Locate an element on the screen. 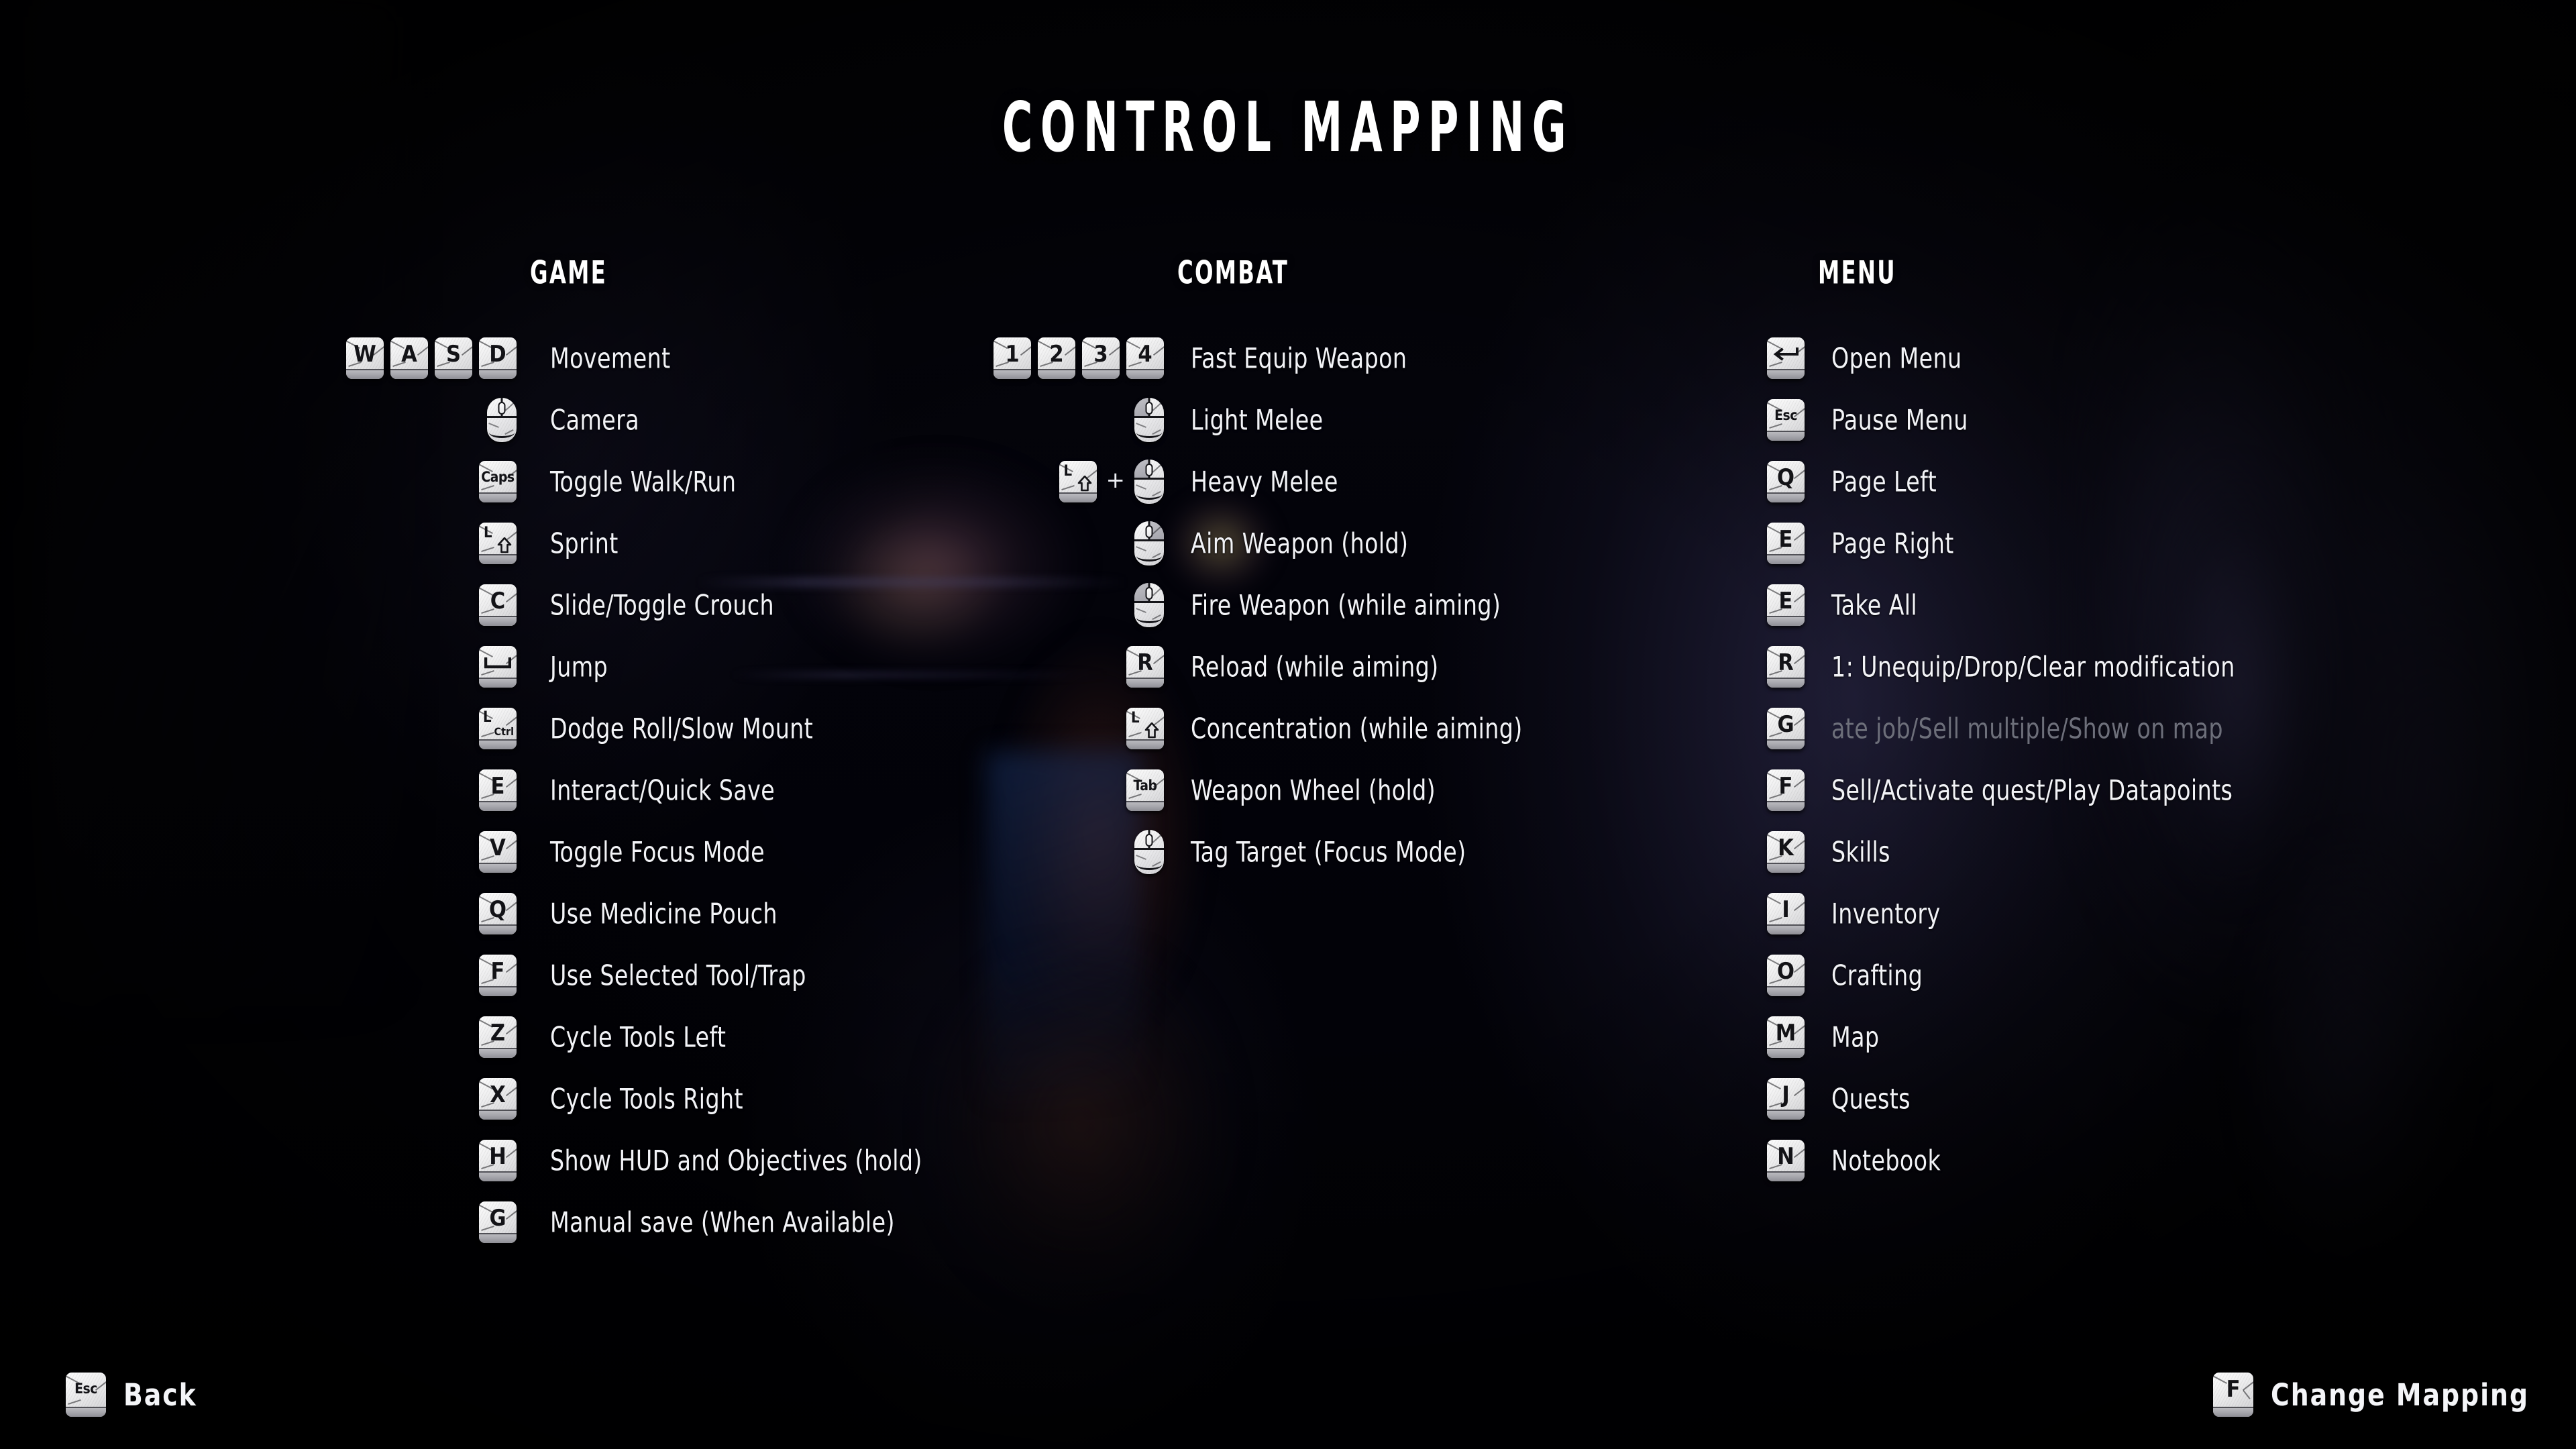 Image resolution: width=2576 pixels, height=1449 pixels. 2-key-icon: 2 is located at coordinates (1056, 358).